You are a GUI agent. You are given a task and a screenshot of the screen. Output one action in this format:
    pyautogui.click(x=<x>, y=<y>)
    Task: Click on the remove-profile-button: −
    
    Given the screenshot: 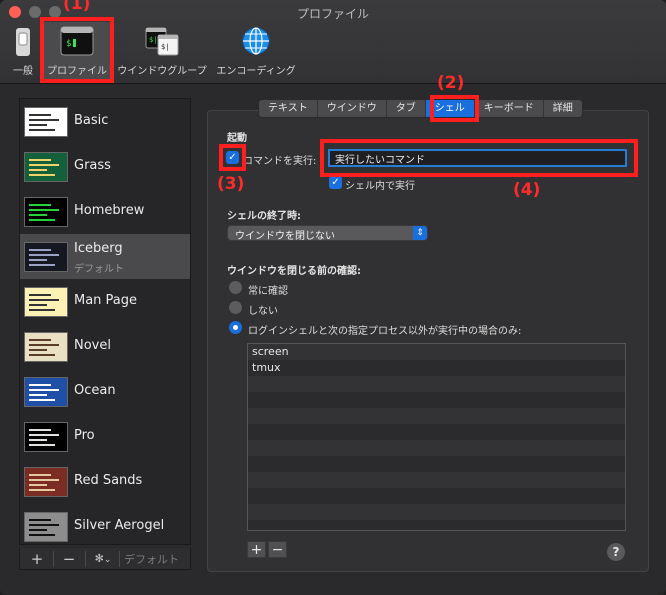 What is the action you would take?
    pyautogui.click(x=69, y=559)
    